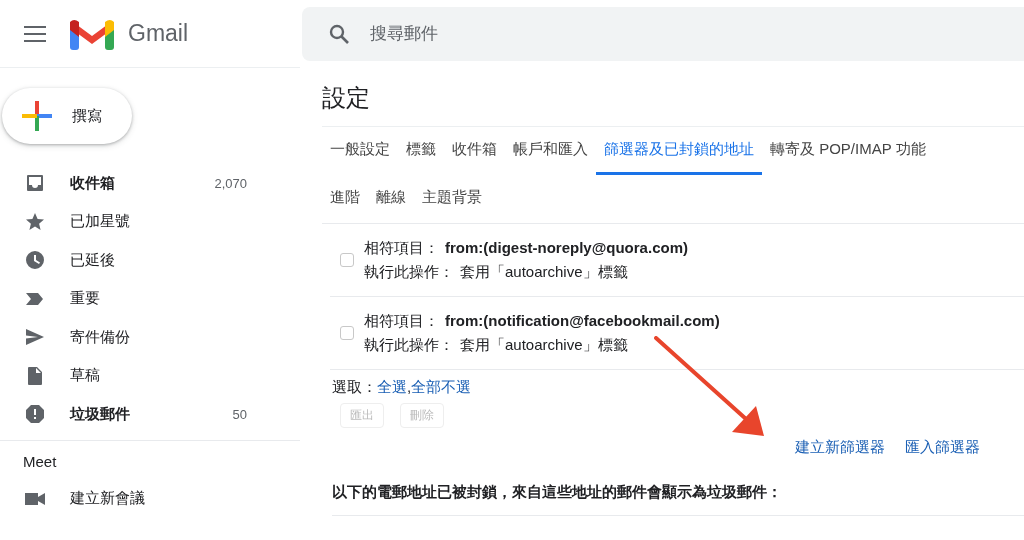 The height and width of the screenshot is (540, 1024). What do you see at coordinates (474, 151) in the screenshot?
I see `settings-tab: 收件箱` at bounding box center [474, 151].